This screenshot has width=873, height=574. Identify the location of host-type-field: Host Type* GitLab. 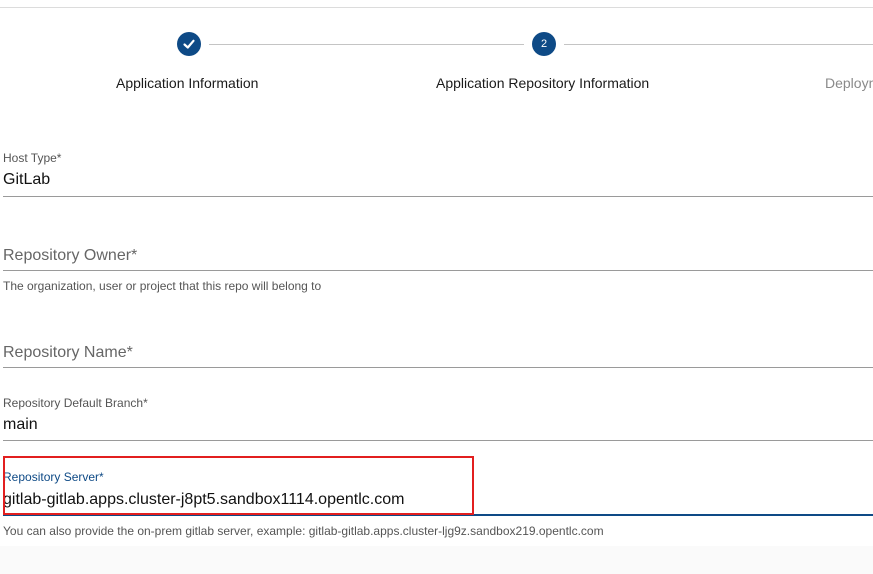
(438, 175).